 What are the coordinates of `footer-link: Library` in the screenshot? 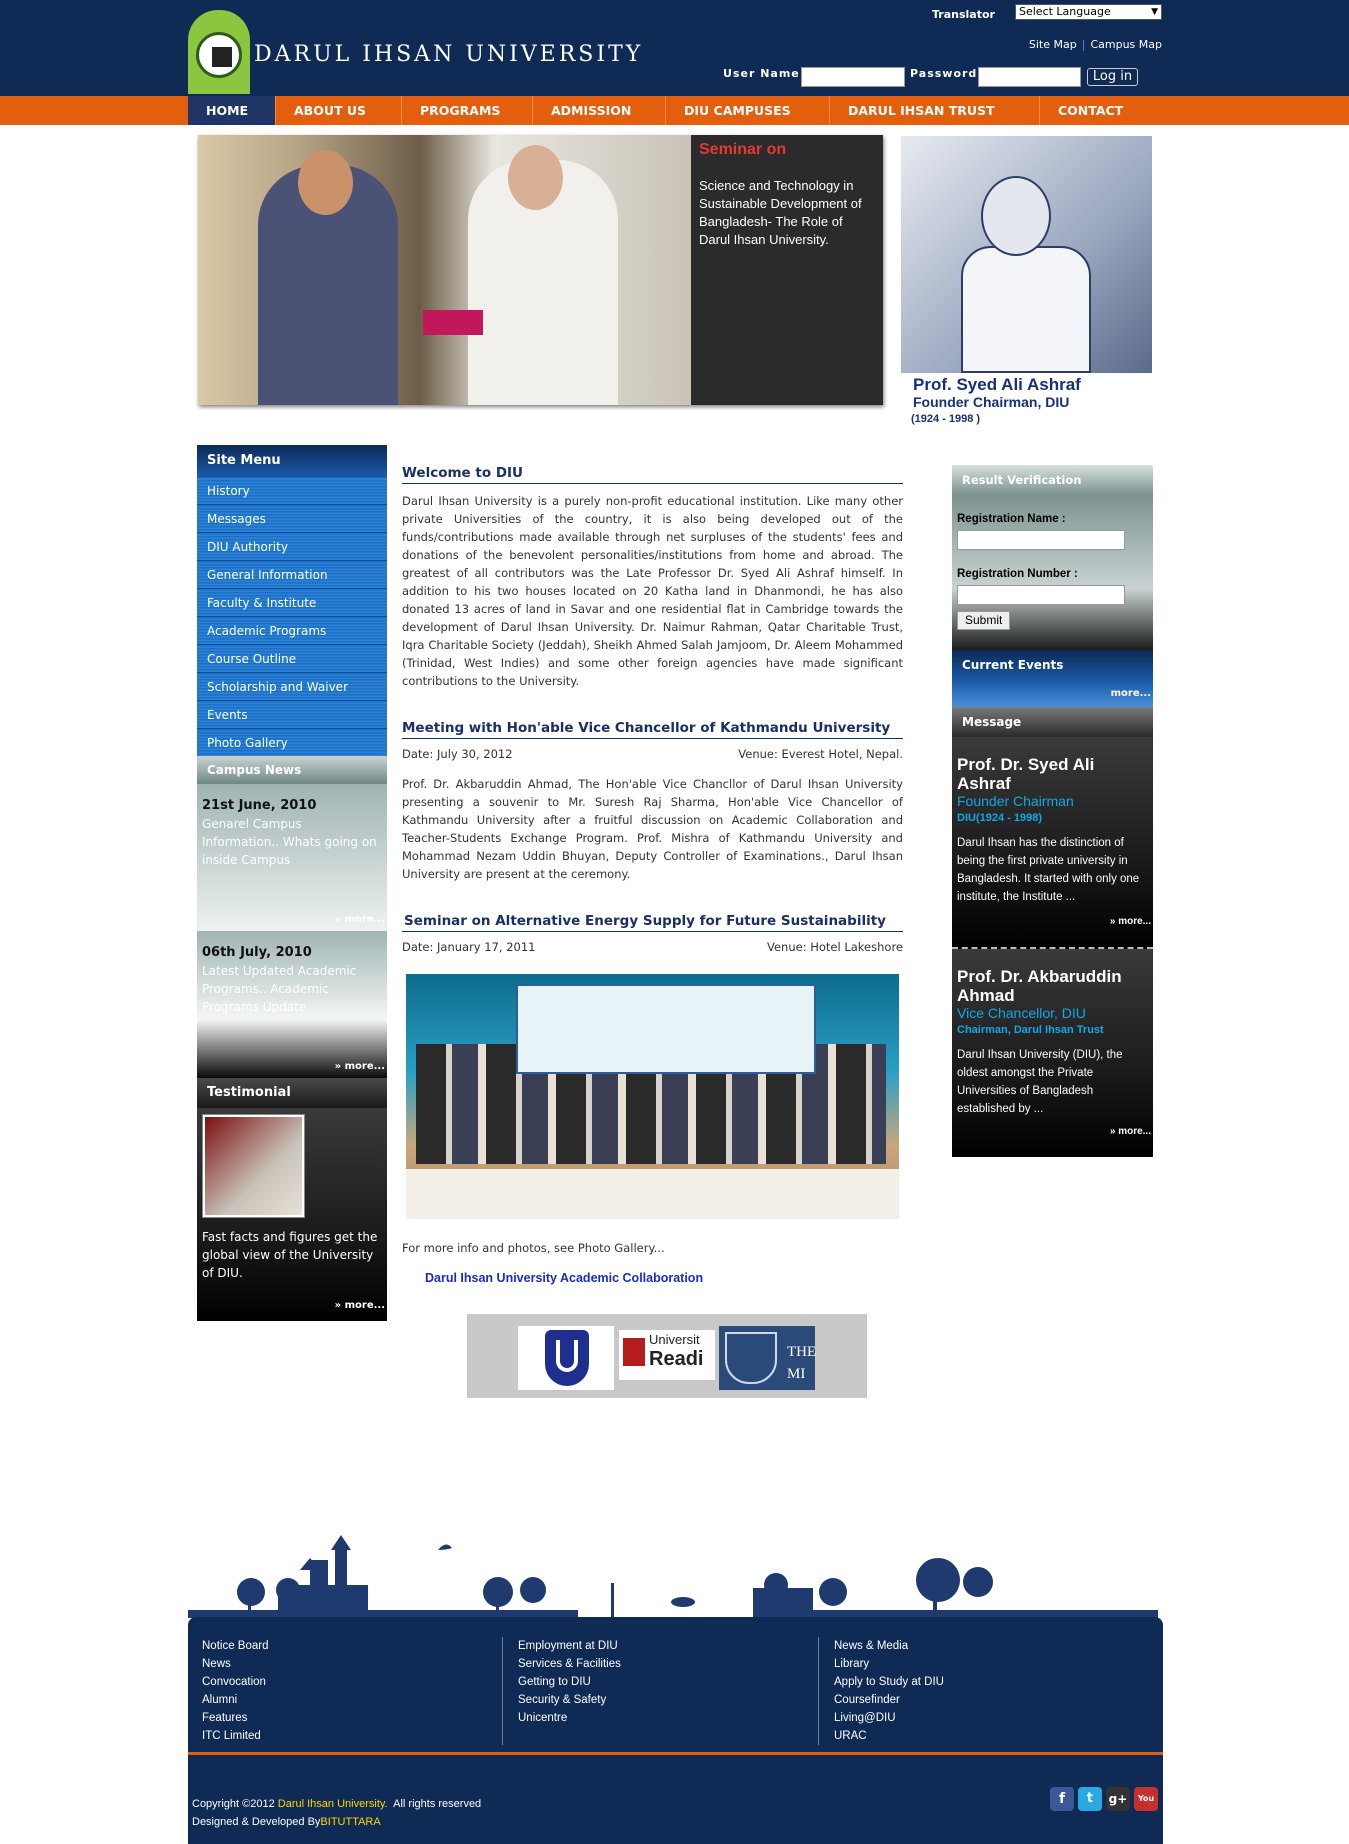 It's located at (889, 1664).